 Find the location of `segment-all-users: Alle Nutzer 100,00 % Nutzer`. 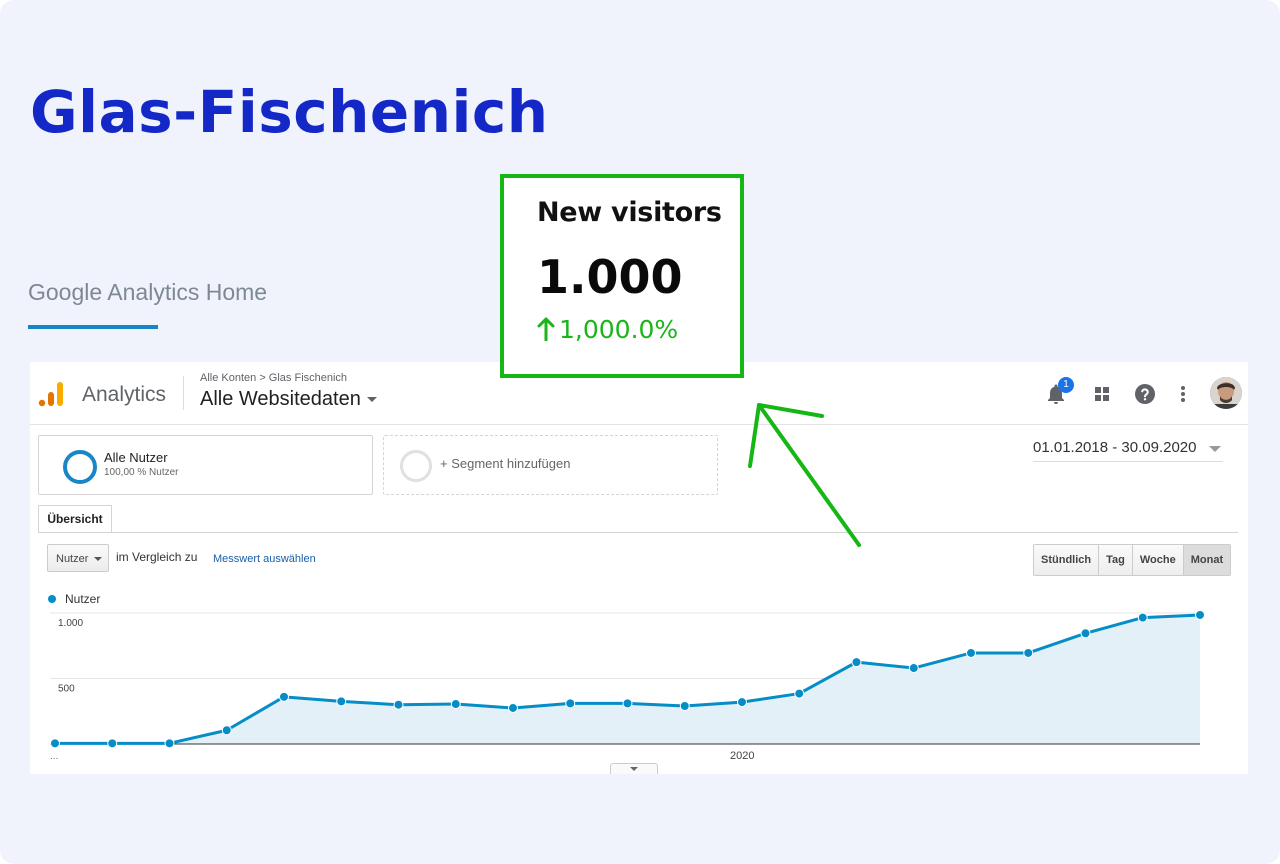

segment-all-users: Alle Nutzer 100,00 % Nutzer is located at coordinates (205, 465).